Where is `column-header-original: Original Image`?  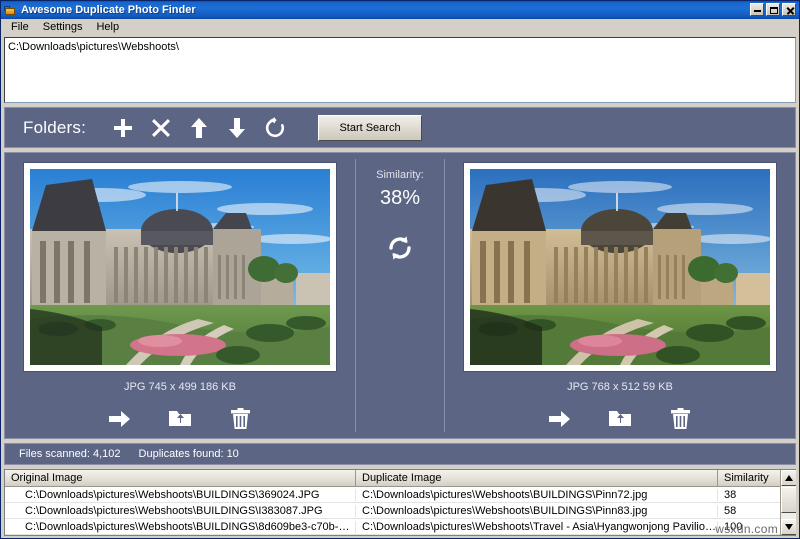
column-header-original: Original Image is located at coordinates (180, 478).